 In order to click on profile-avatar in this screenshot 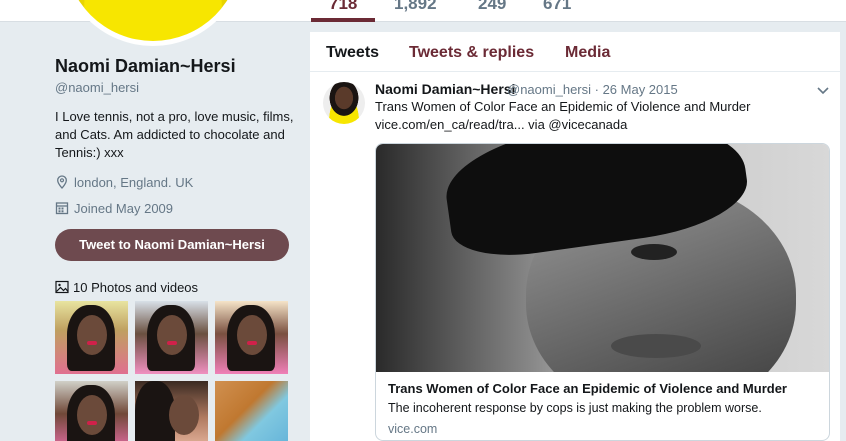, I will do `click(153, 23)`.